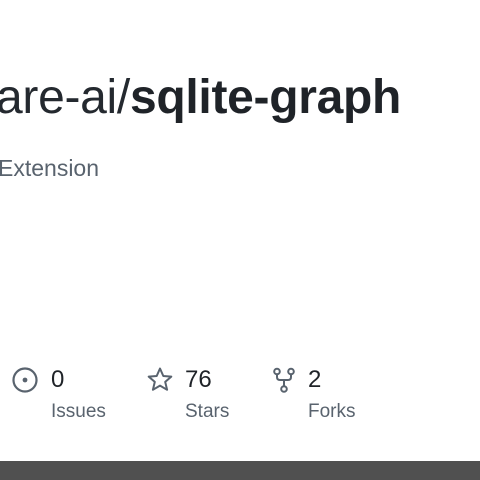 The height and width of the screenshot is (480, 480). I want to click on forks-count: 2, so click(315, 379).